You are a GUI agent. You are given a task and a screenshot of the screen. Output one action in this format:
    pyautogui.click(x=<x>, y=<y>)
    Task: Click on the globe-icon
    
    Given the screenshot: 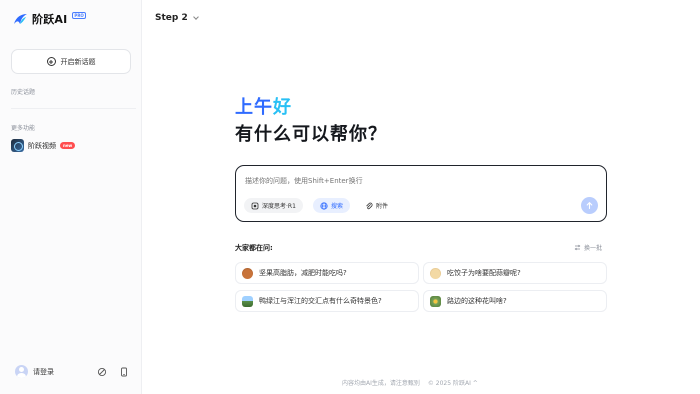 What is the action you would take?
    pyautogui.click(x=324, y=205)
    